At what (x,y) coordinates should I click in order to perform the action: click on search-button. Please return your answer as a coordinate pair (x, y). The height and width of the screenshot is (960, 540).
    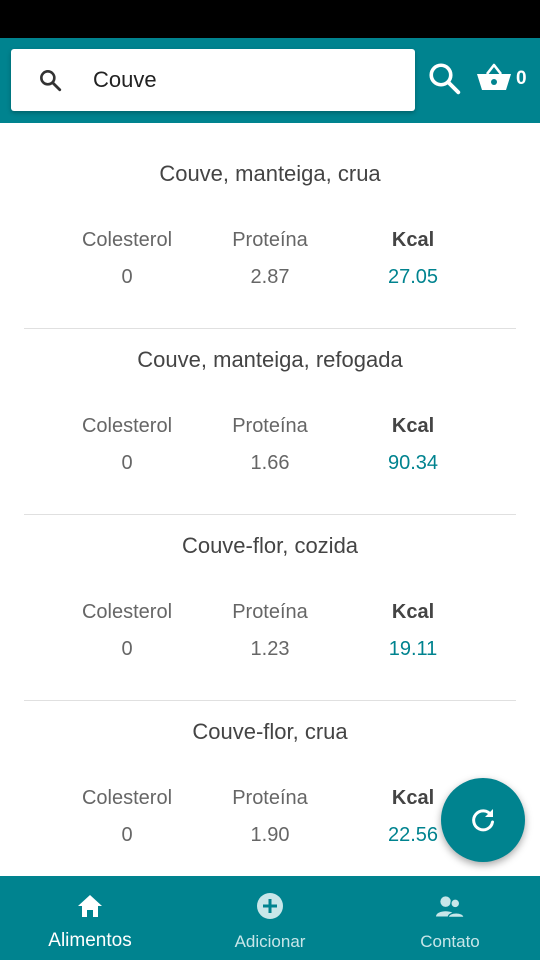
    Looking at the image, I should click on (444, 78).